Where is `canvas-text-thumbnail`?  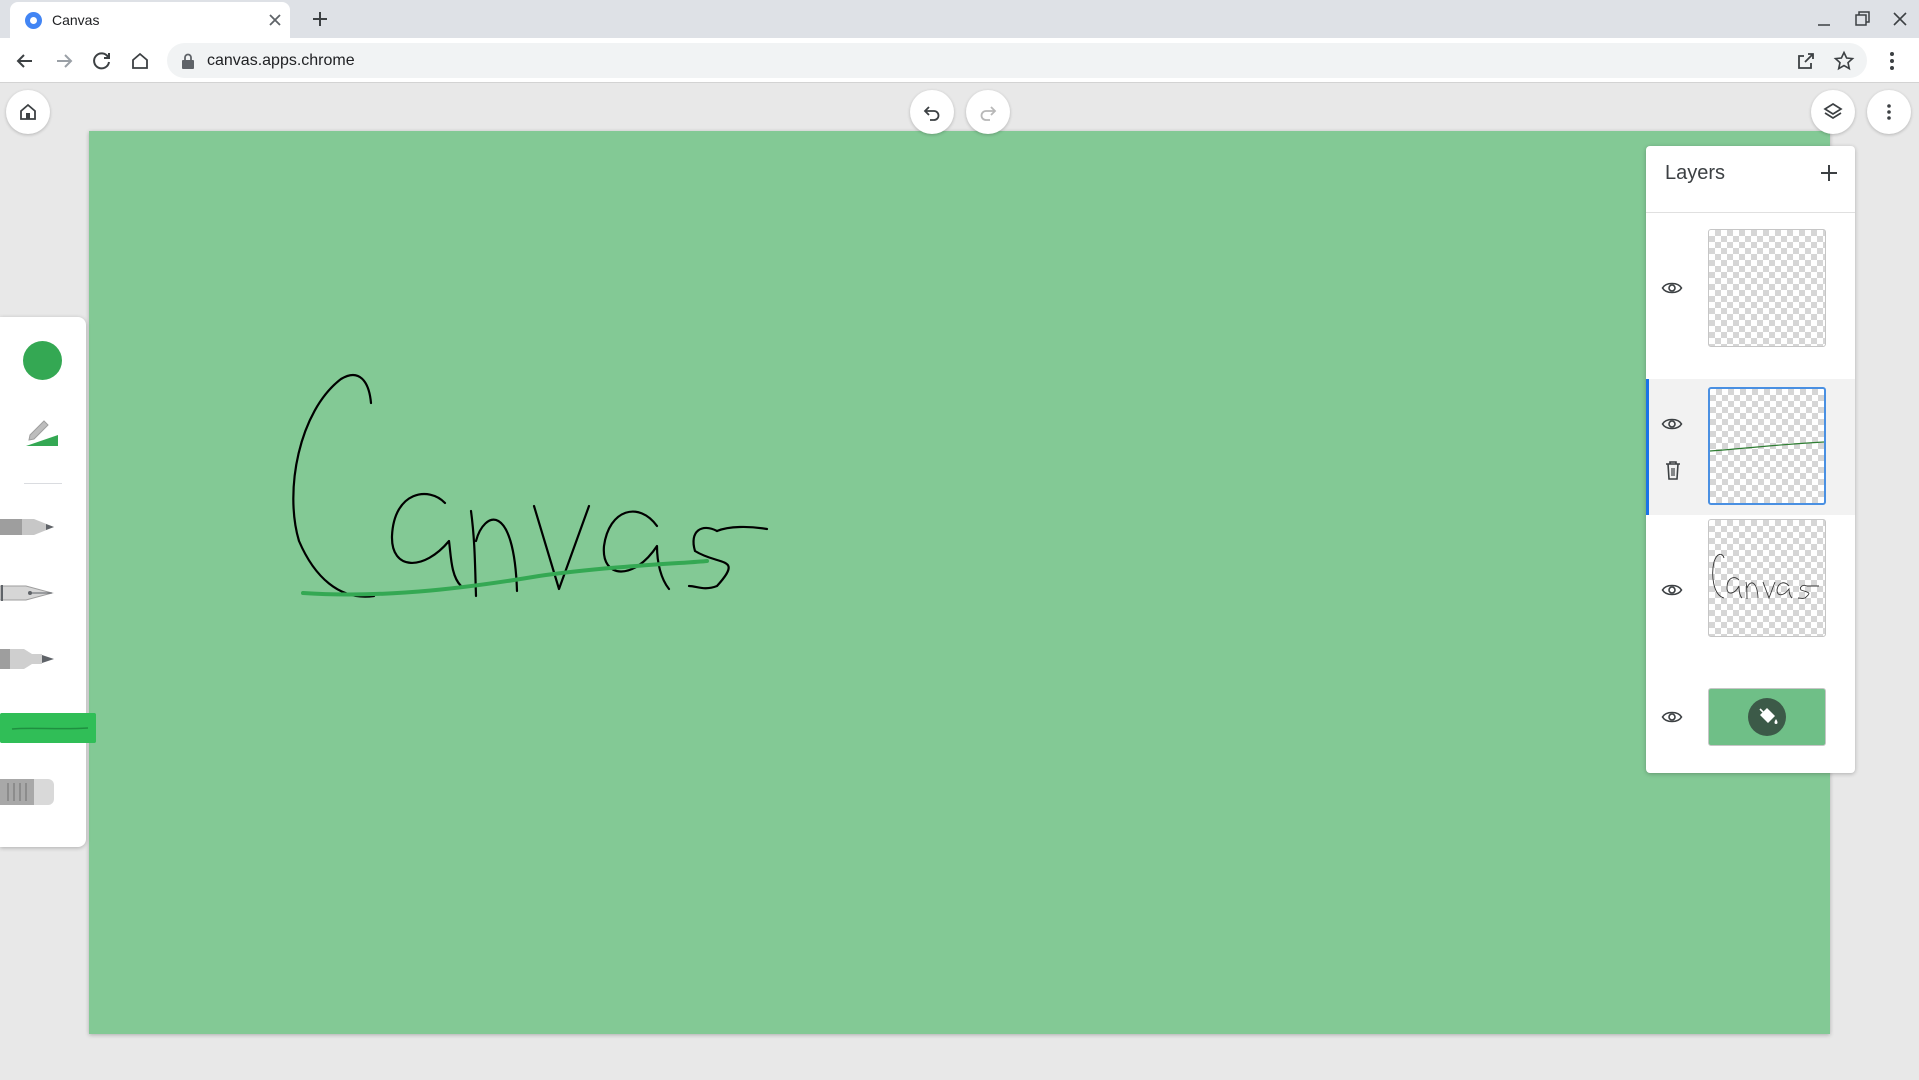
canvas-text-thumbnail is located at coordinates (1765, 576).